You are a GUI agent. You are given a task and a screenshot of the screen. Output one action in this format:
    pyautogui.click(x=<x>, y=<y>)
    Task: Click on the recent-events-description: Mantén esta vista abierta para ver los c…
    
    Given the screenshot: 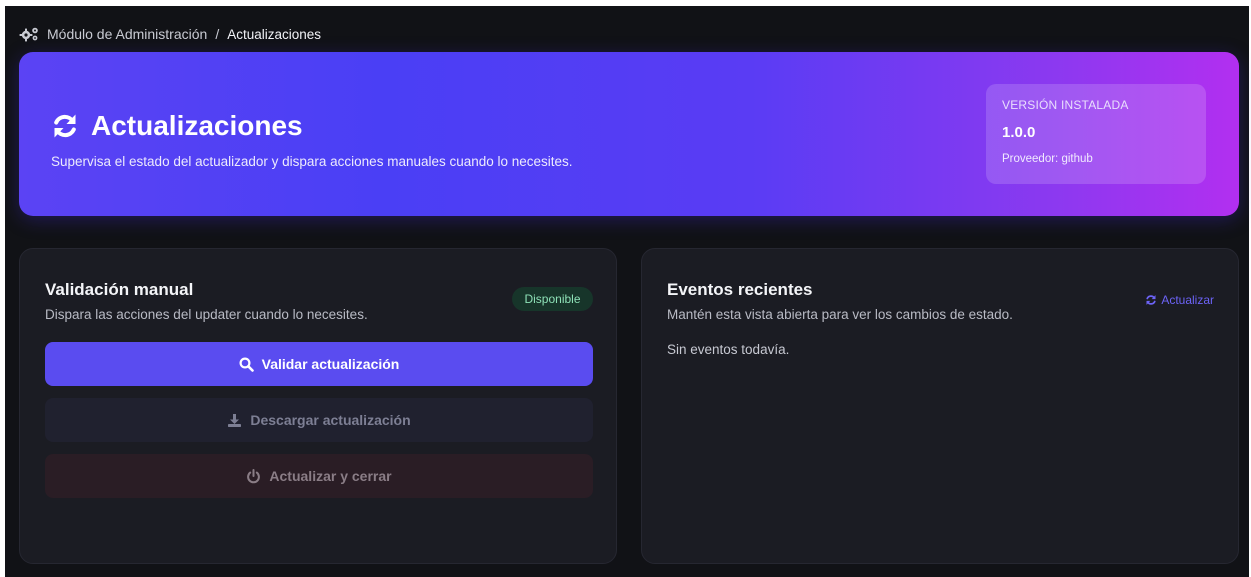 What is the action you would take?
    pyautogui.click(x=840, y=314)
    